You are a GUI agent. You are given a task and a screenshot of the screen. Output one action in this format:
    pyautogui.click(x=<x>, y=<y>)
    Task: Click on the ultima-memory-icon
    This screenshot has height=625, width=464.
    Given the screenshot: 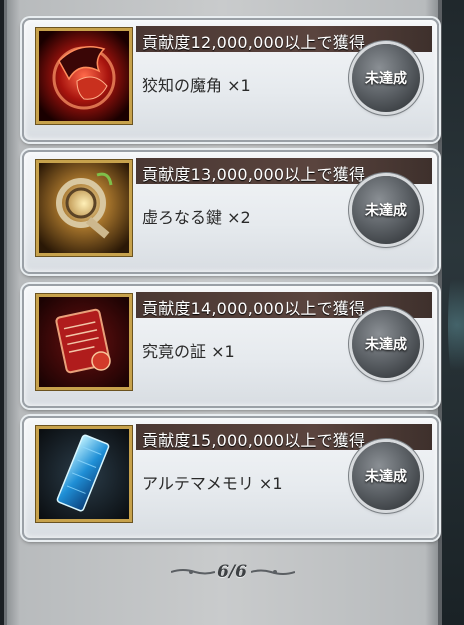 What is the action you would take?
    pyautogui.click(x=84, y=474)
    